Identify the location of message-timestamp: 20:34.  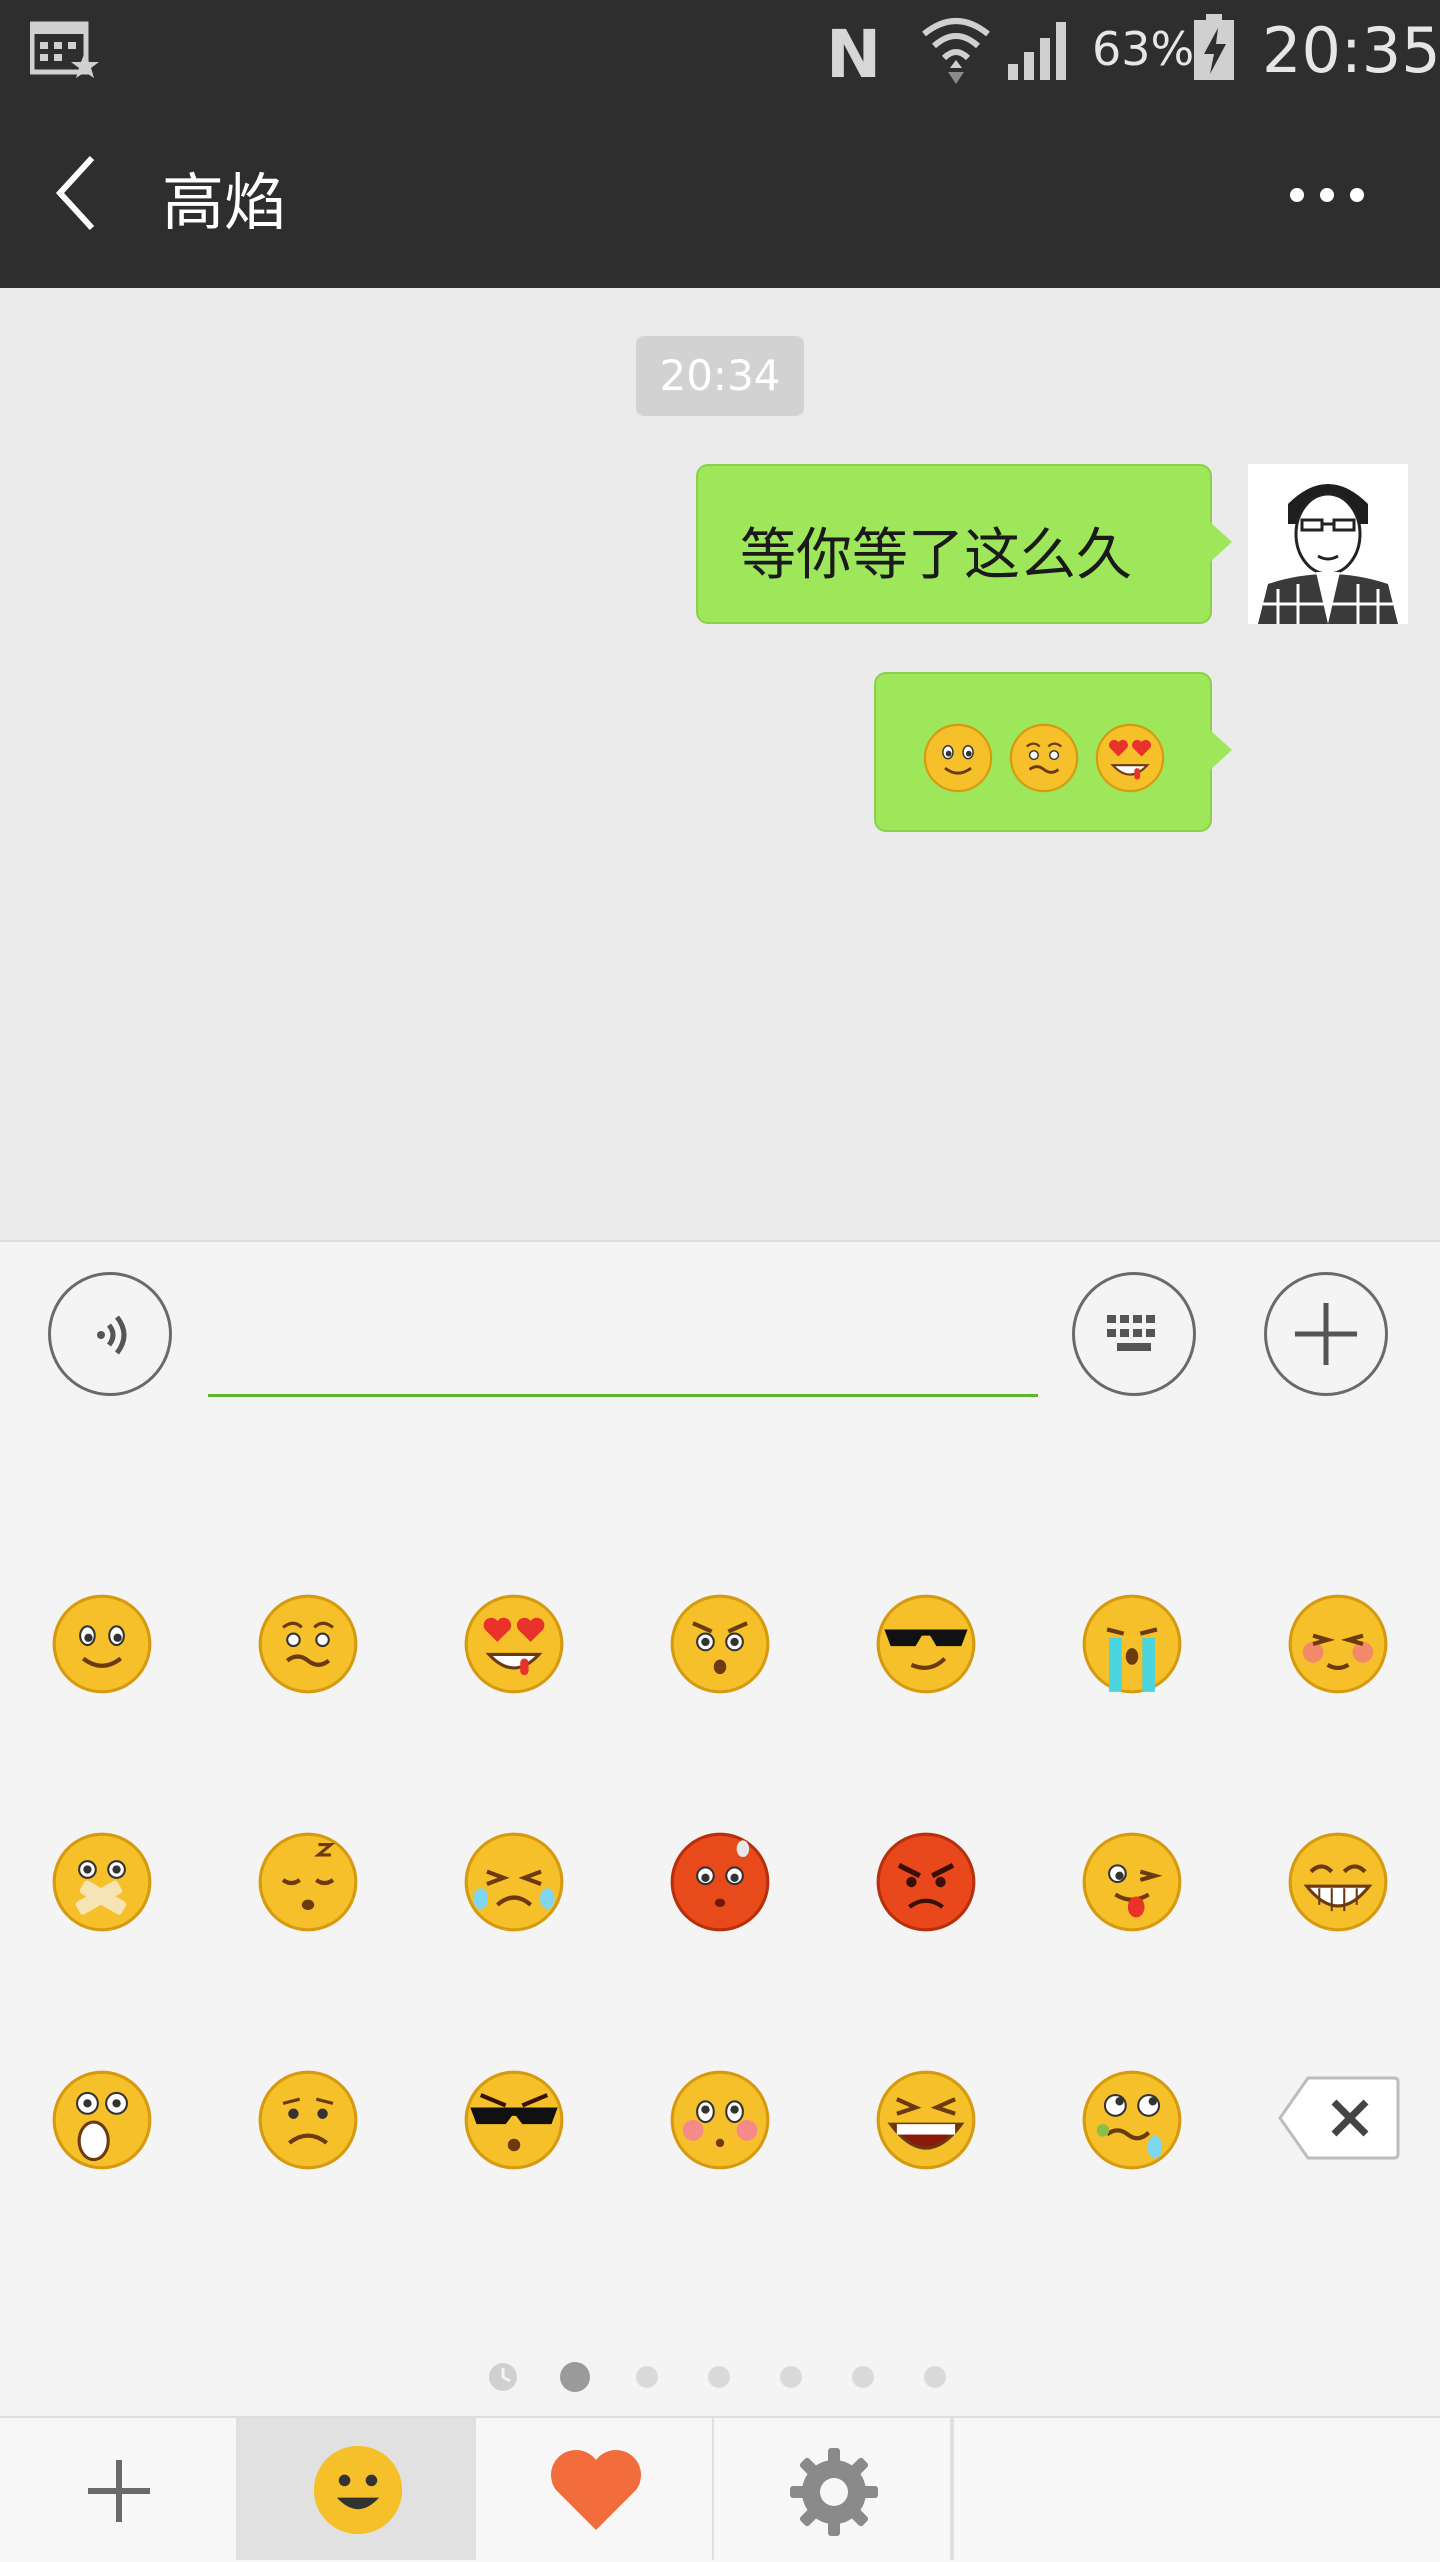
(720, 376).